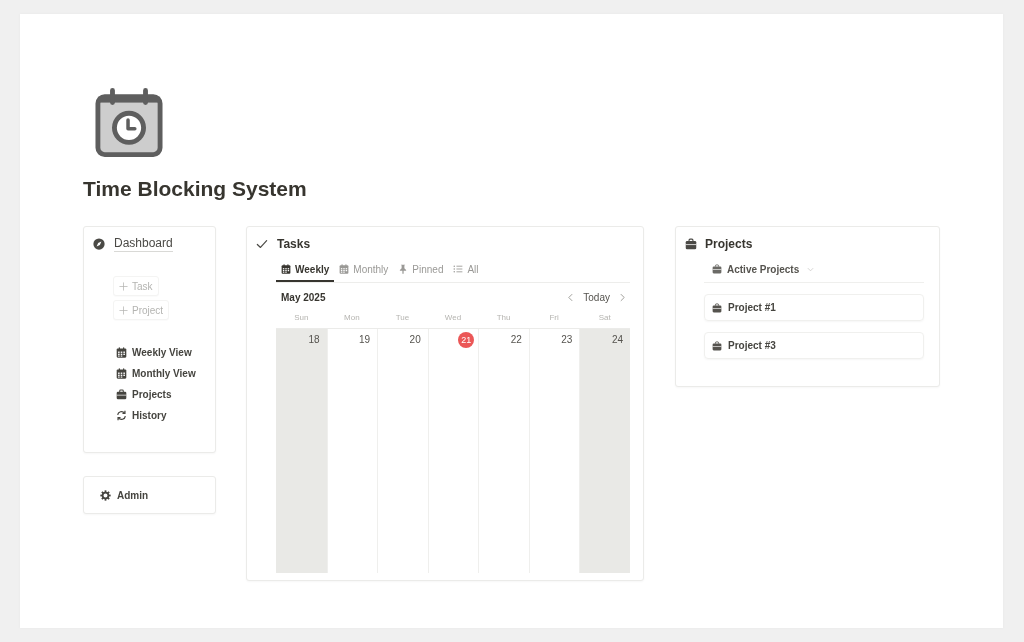  Describe the element at coordinates (453, 317) in the screenshot. I see `weekday-label: Wed` at that location.